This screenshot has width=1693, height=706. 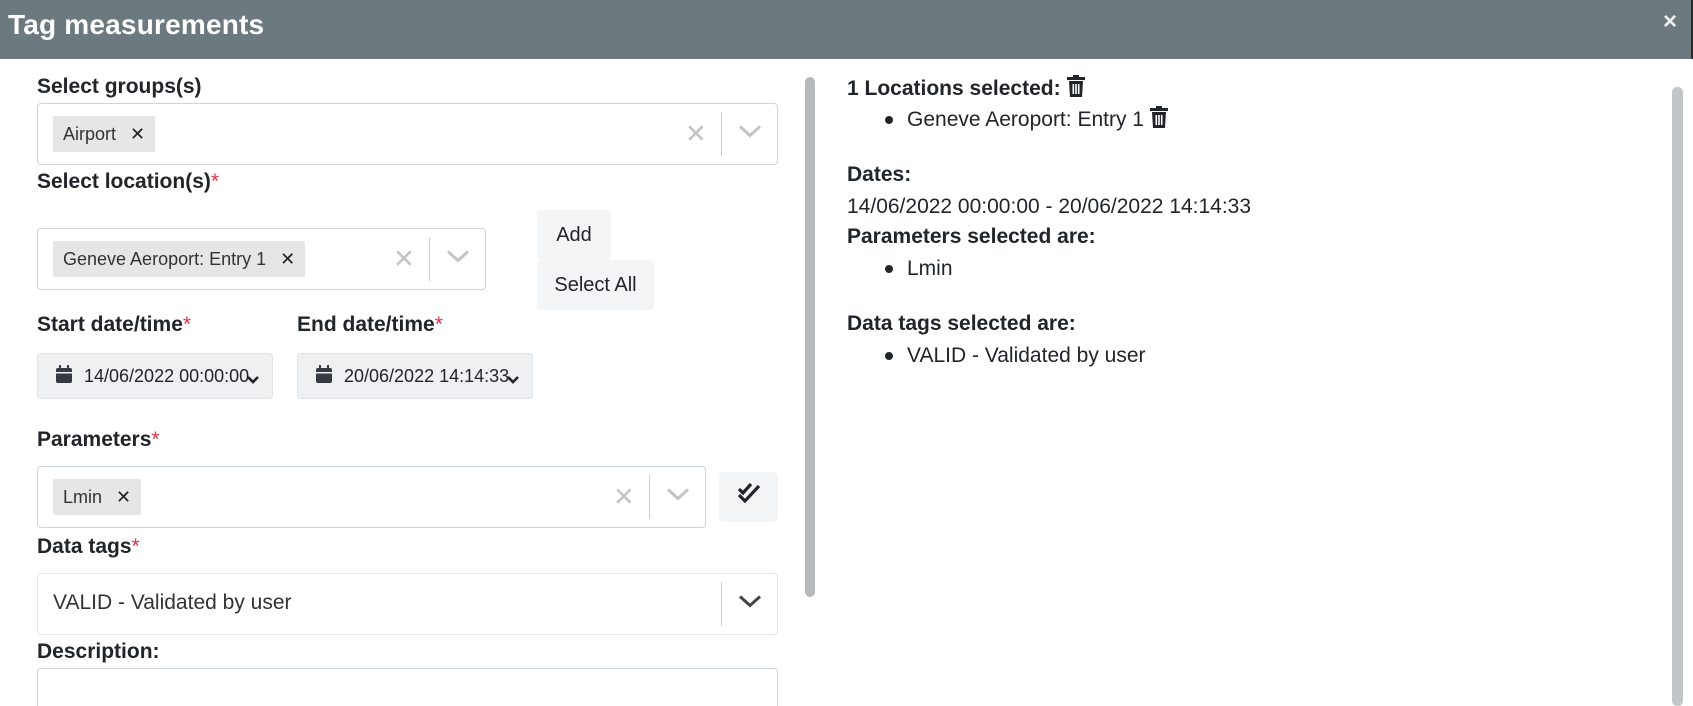 I want to click on end-label: End date/time*, so click(x=370, y=325).